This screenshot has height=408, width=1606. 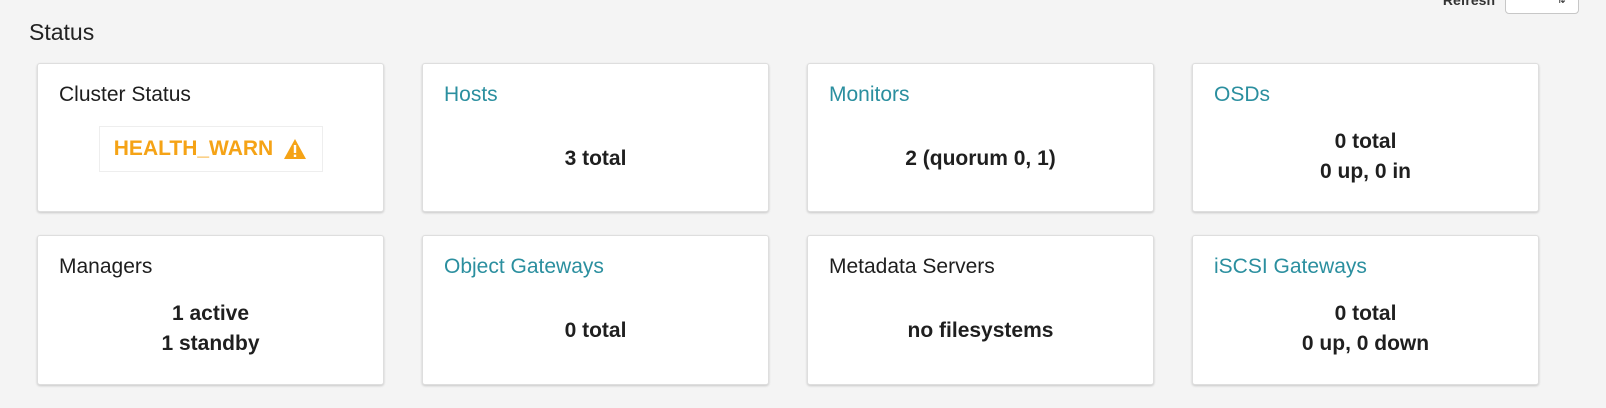 I want to click on refresh-control: Refresh ⇅, so click(x=1511, y=7).